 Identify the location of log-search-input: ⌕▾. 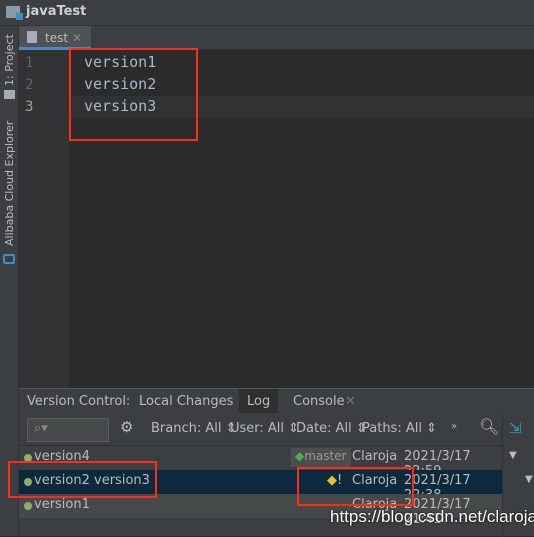
(68, 430).